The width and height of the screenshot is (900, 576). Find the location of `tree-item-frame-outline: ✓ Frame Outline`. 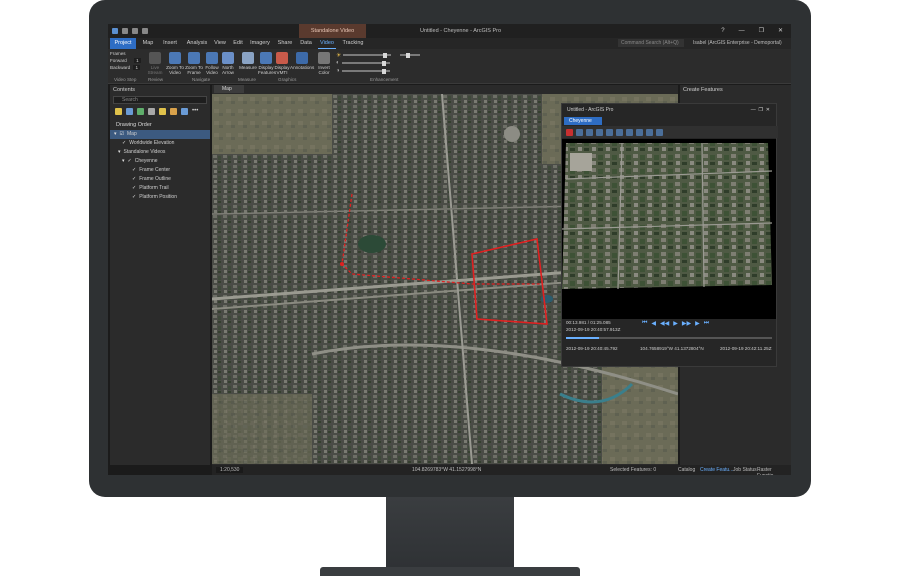

tree-item-frame-outline: ✓ Frame Outline is located at coordinates (160, 179).